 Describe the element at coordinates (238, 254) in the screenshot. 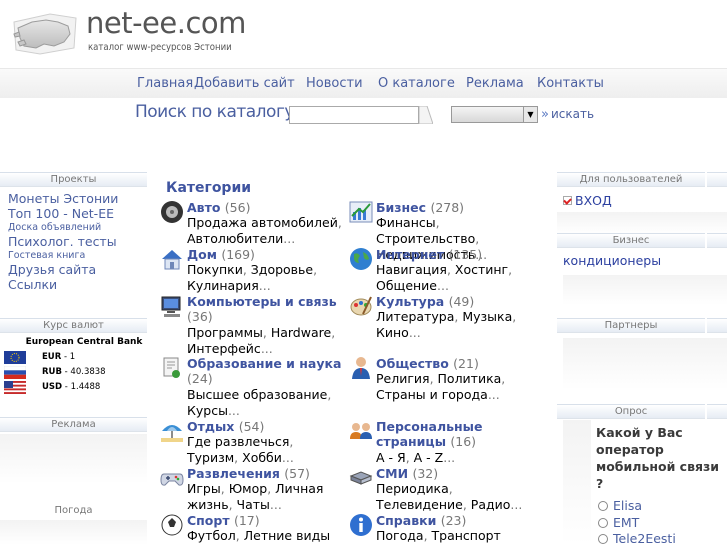

I see `category-count: (169)` at that location.